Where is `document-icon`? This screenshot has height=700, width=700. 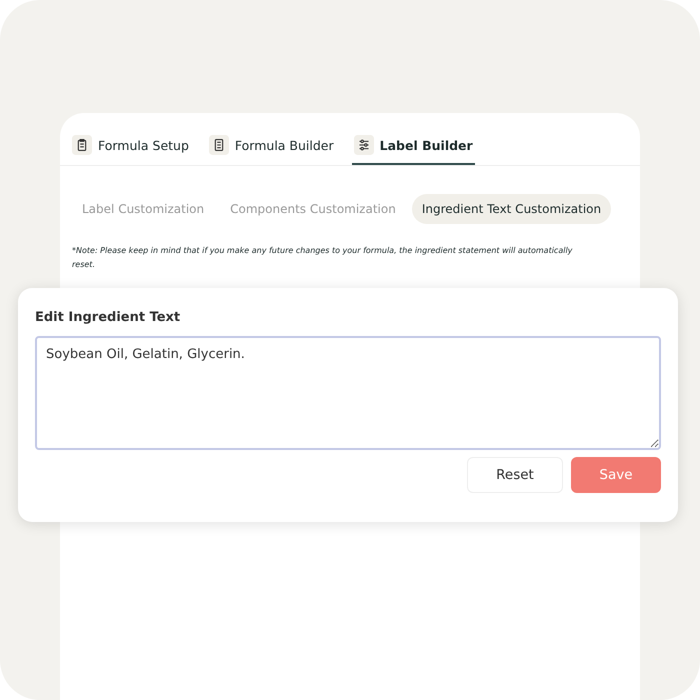 document-icon is located at coordinates (218, 145).